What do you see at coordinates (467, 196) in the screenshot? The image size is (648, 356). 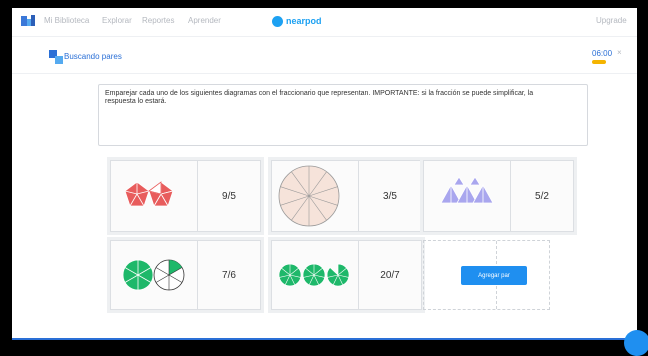 I see `diagram-triangles` at bounding box center [467, 196].